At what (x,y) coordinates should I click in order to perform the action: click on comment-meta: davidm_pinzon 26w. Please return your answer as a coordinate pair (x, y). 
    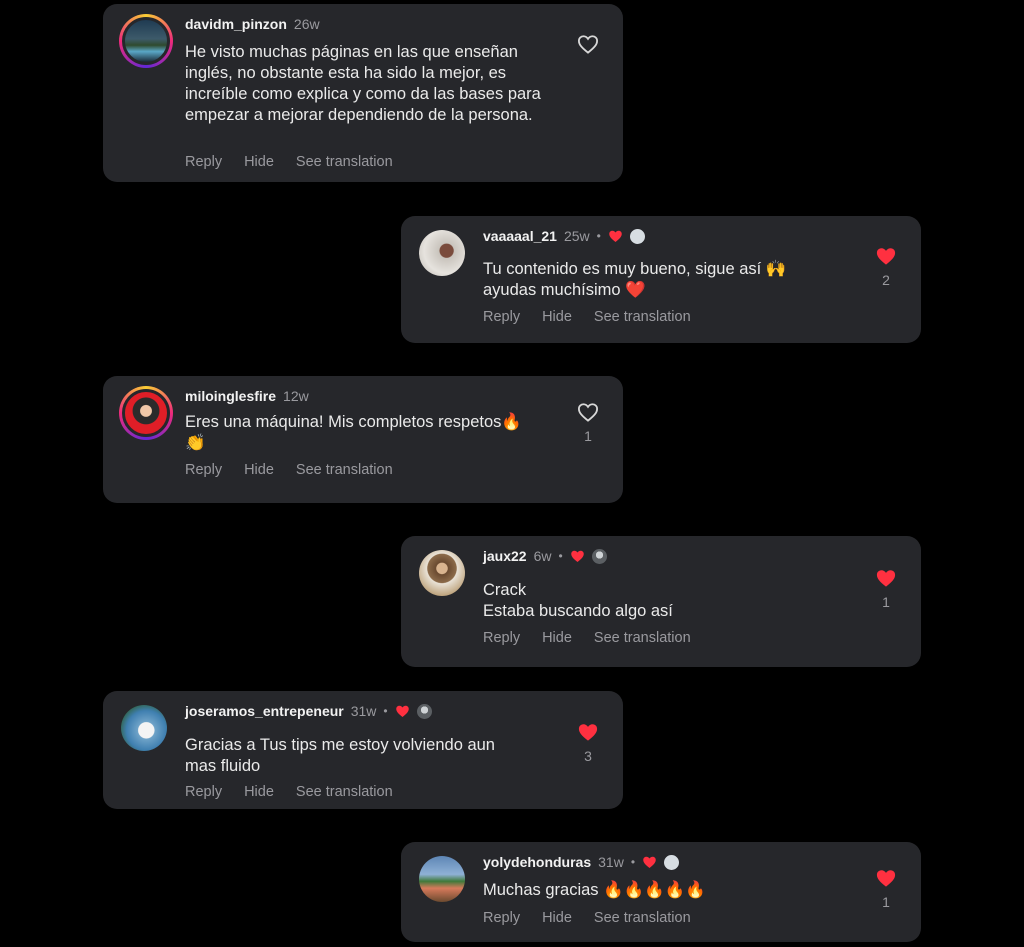
    Looking at the image, I should click on (252, 24).